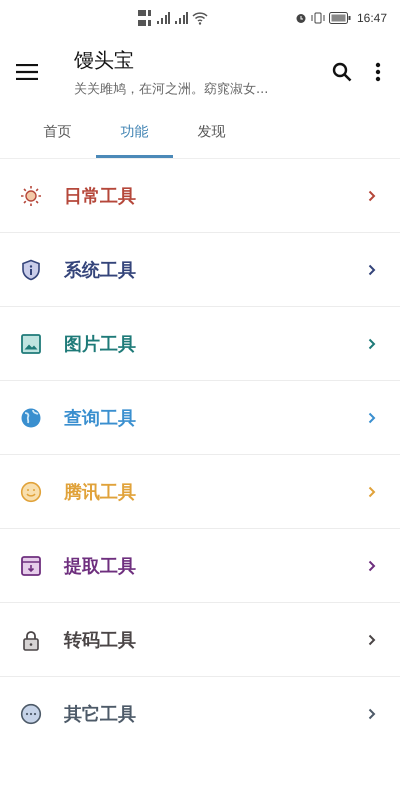 This screenshot has height=800, width=400. Describe the element at coordinates (200, 640) in the screenshot. I see `tool-row: 转码工具` at that location.